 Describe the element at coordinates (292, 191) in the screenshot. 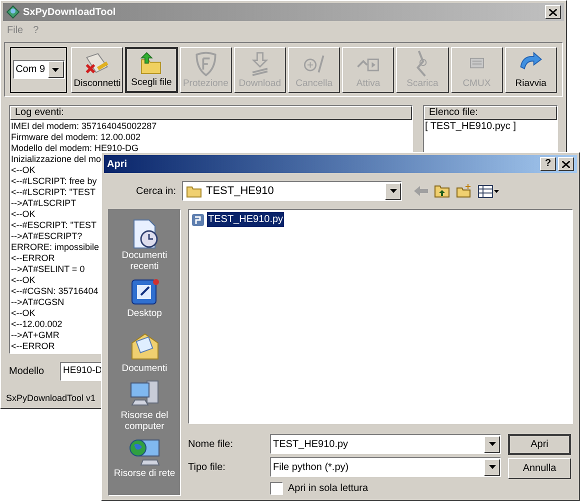

I see `look-in-select: TEST_HE910` at that location.